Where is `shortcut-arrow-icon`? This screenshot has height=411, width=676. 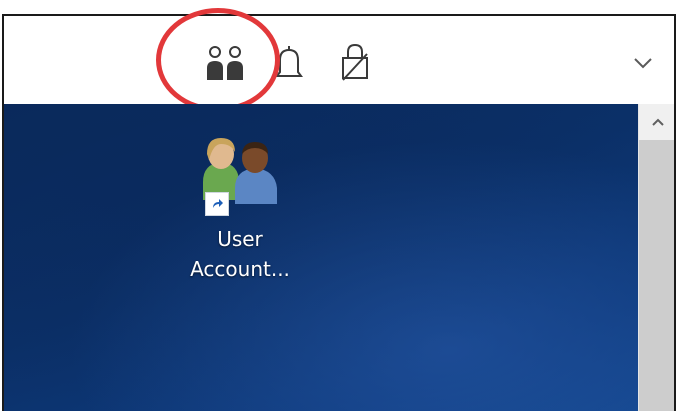
shortcut-arrow-icon is located at coordinates (217, 204).